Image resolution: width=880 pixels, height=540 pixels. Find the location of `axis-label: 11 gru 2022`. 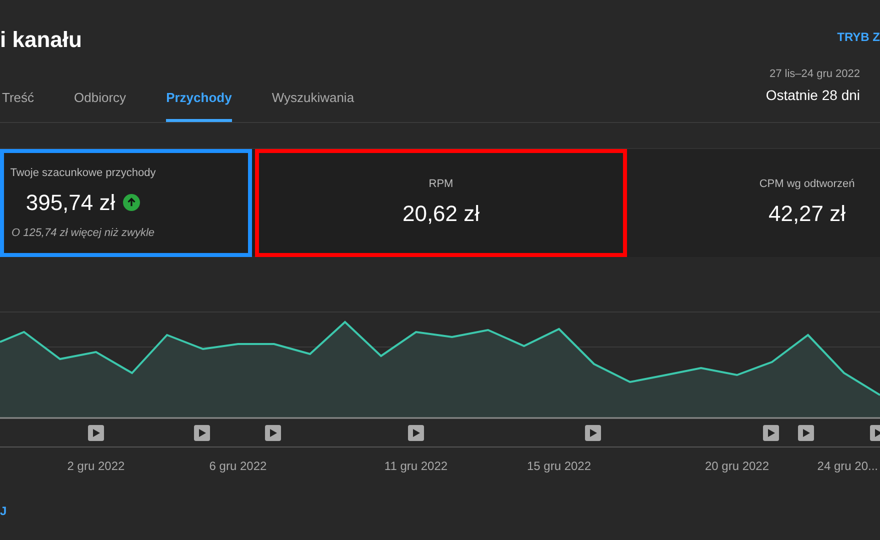

axis-label: 11 gru 2022 is located at coordinates (416, 466).